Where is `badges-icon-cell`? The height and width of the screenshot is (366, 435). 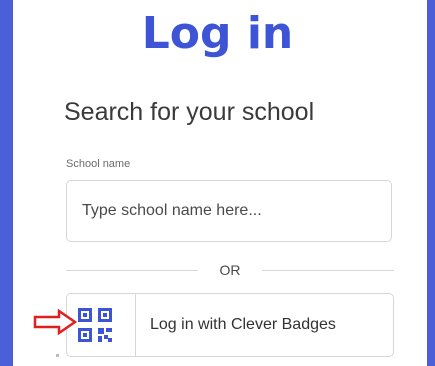
badges-icon-cell is located at coordinates (101, 325).